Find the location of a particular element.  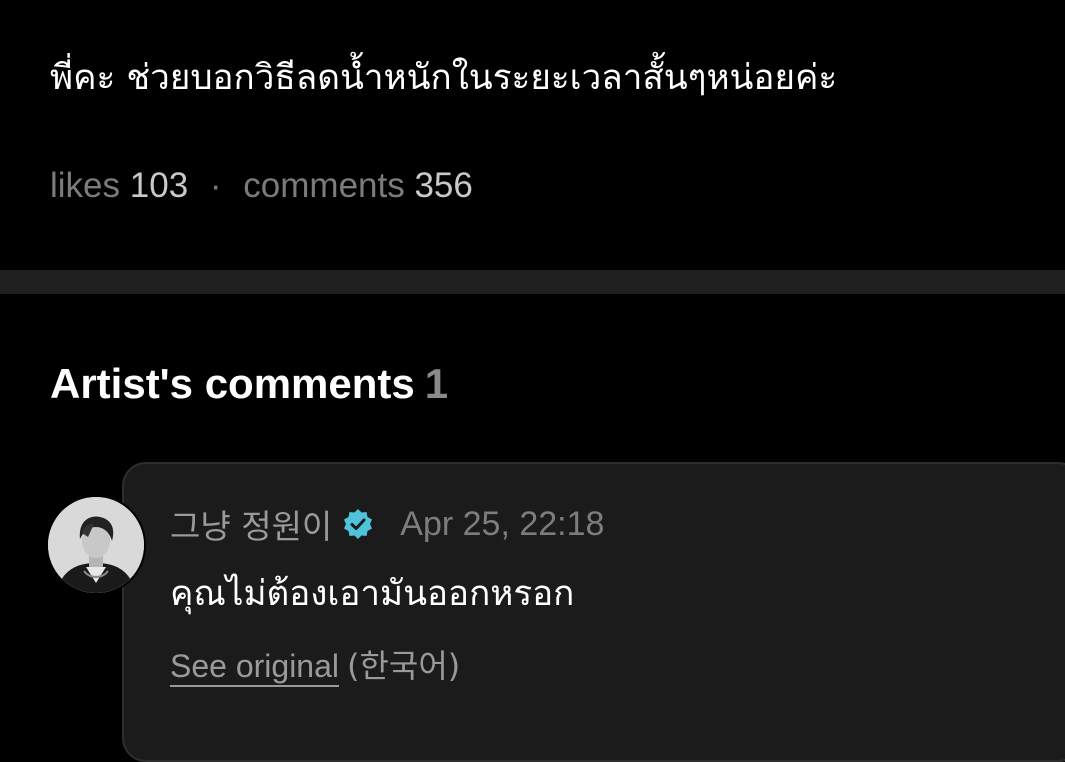

artist-comments-count: 1 is located at coordinates (436, 383).